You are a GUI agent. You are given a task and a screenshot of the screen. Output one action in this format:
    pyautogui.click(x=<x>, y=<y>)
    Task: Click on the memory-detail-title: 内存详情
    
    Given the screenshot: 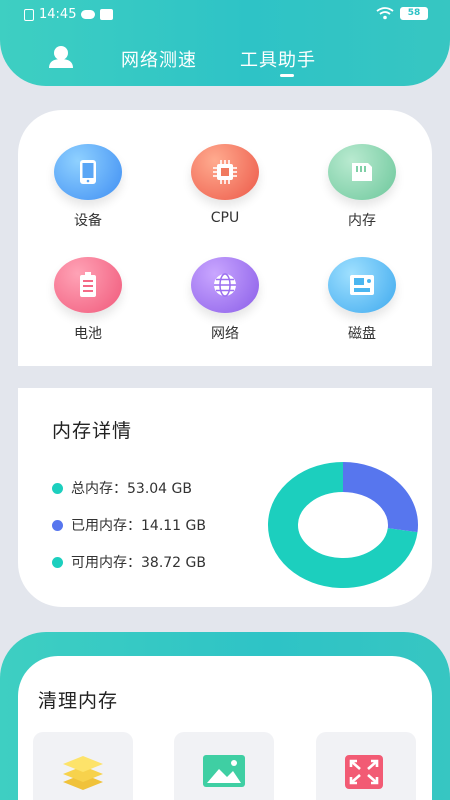 What is the action you would take?
    pyautogui.click(x=92, y=431)
    